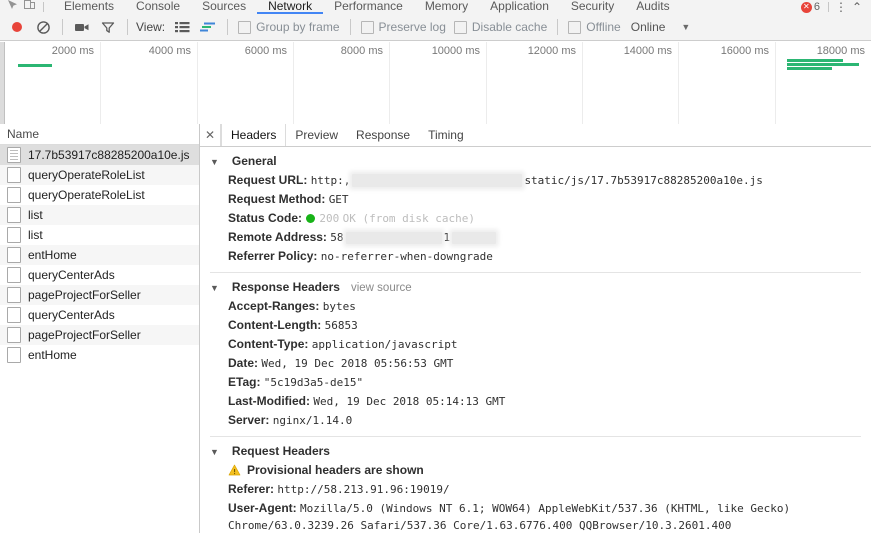 The width and height of the screenshot is (871, 533). Describe the element at coordinates (535, 218) in the screenshot. I see `status-code-row: Status Code: 200 OK (from disk cache)` at that location.